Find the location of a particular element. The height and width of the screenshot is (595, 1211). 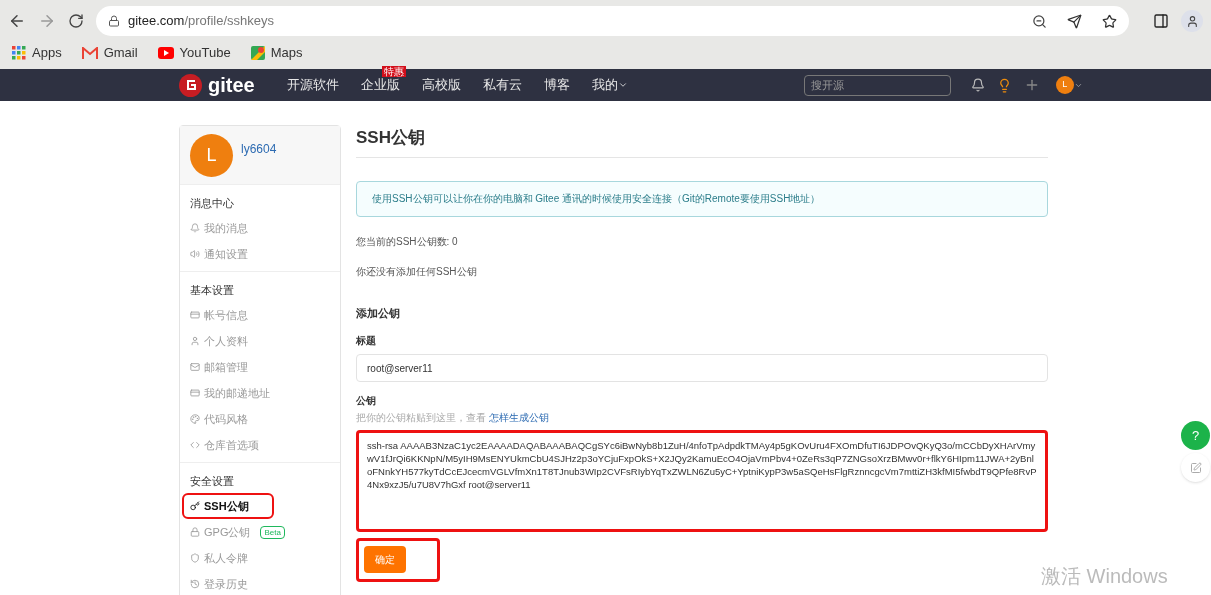

sidebar-item: SSH公钥 is located at coordinates (228, 506).